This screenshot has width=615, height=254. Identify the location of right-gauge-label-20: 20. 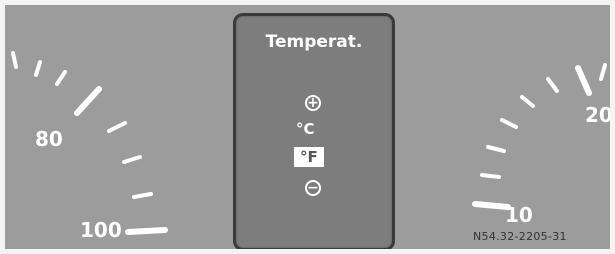
(597, 115).